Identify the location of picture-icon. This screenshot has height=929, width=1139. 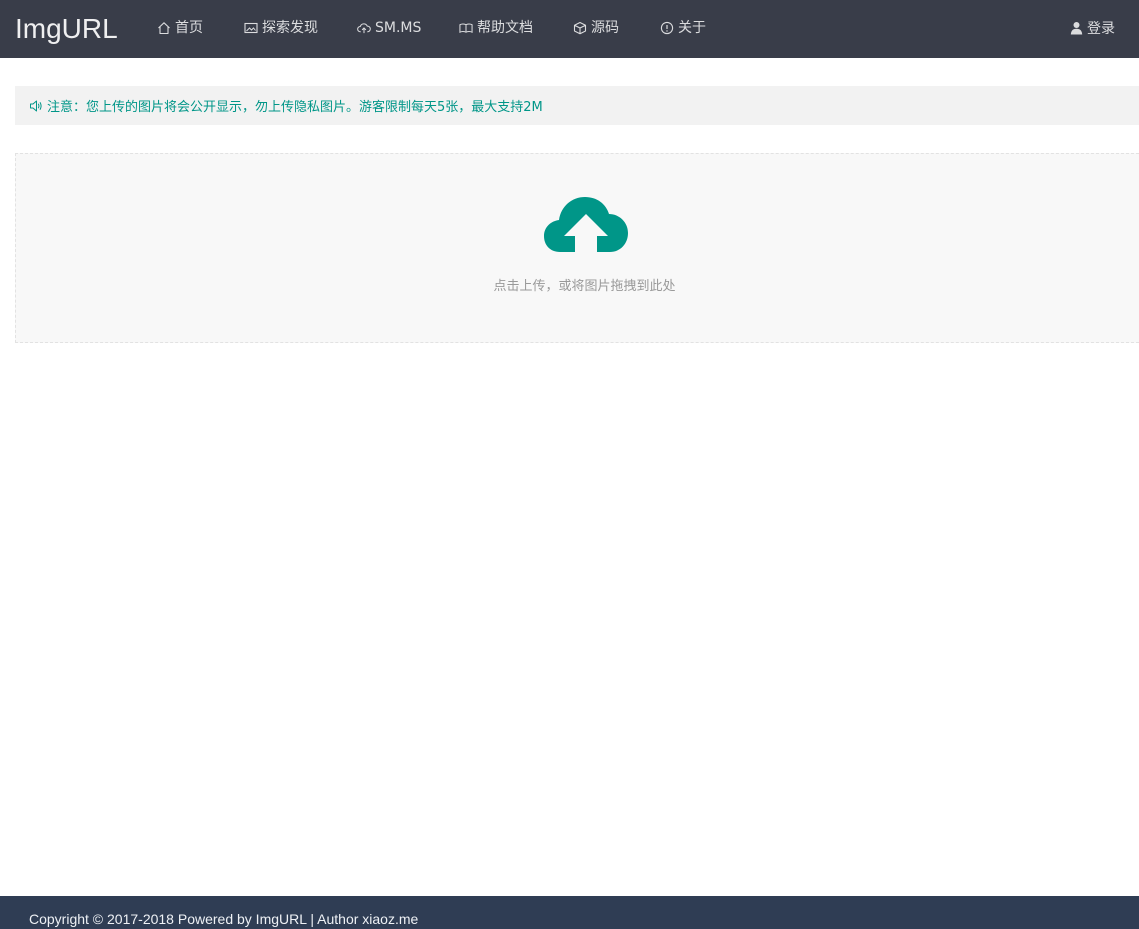
(251, 28).